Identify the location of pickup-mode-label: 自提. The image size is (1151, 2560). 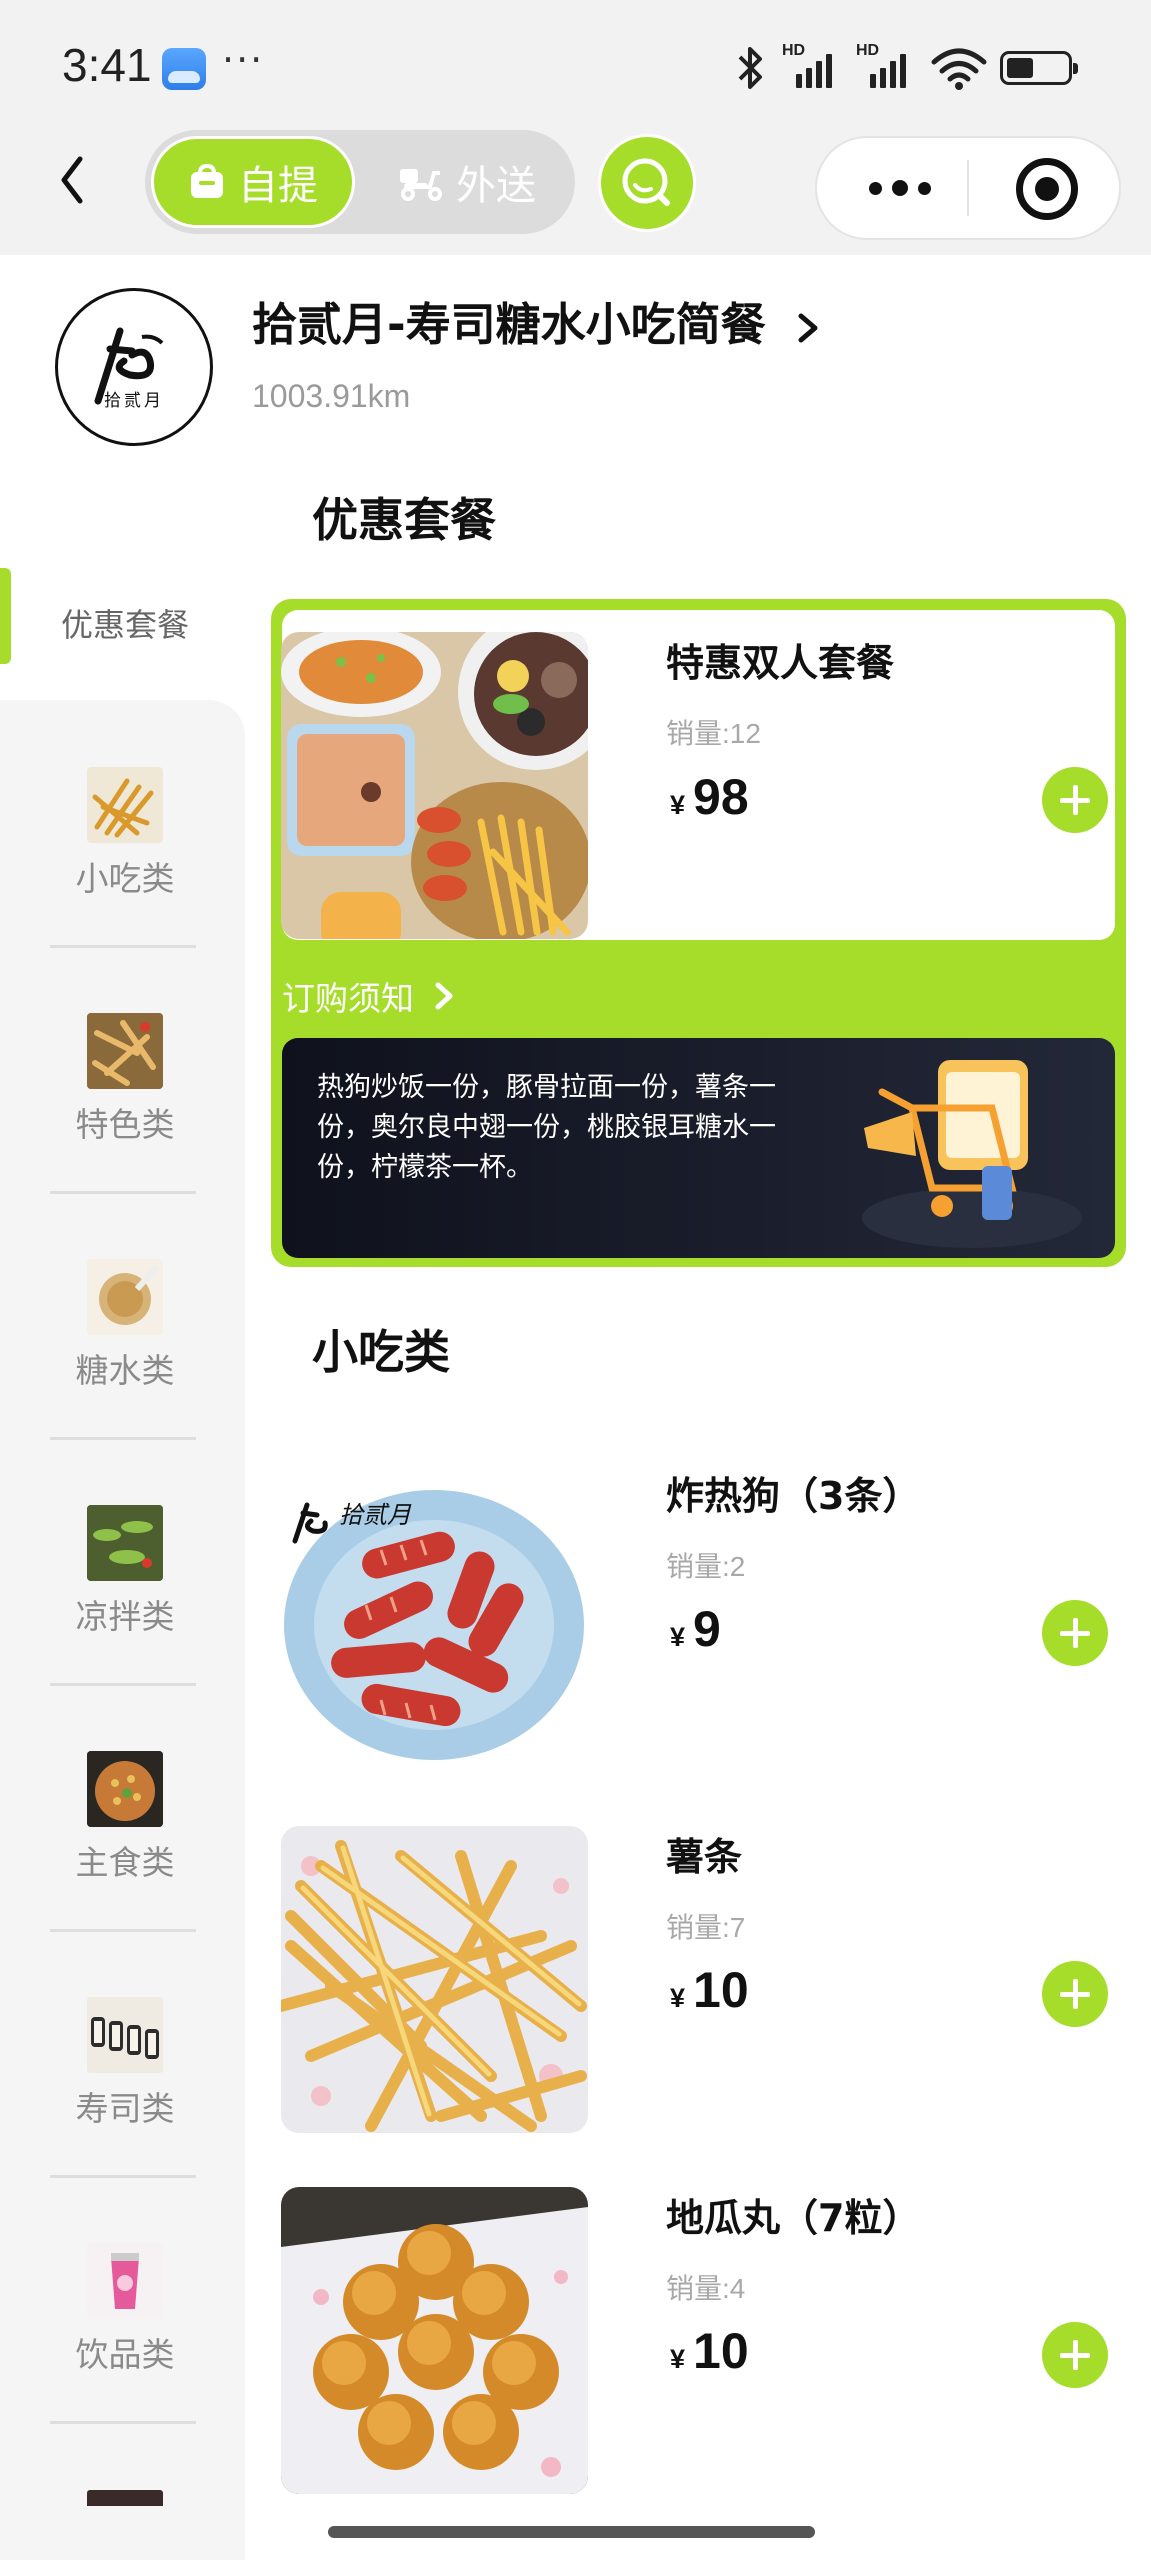
(278, 186).